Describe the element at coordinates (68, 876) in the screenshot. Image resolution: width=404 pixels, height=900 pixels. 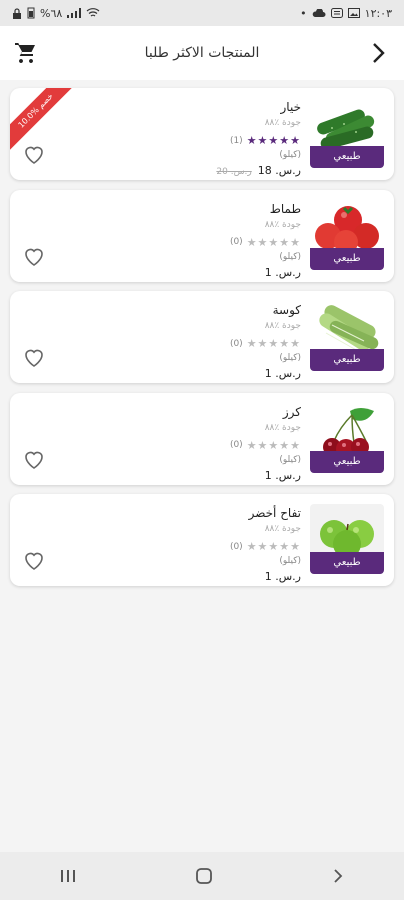
I see `recent-apps-icon` at that location.